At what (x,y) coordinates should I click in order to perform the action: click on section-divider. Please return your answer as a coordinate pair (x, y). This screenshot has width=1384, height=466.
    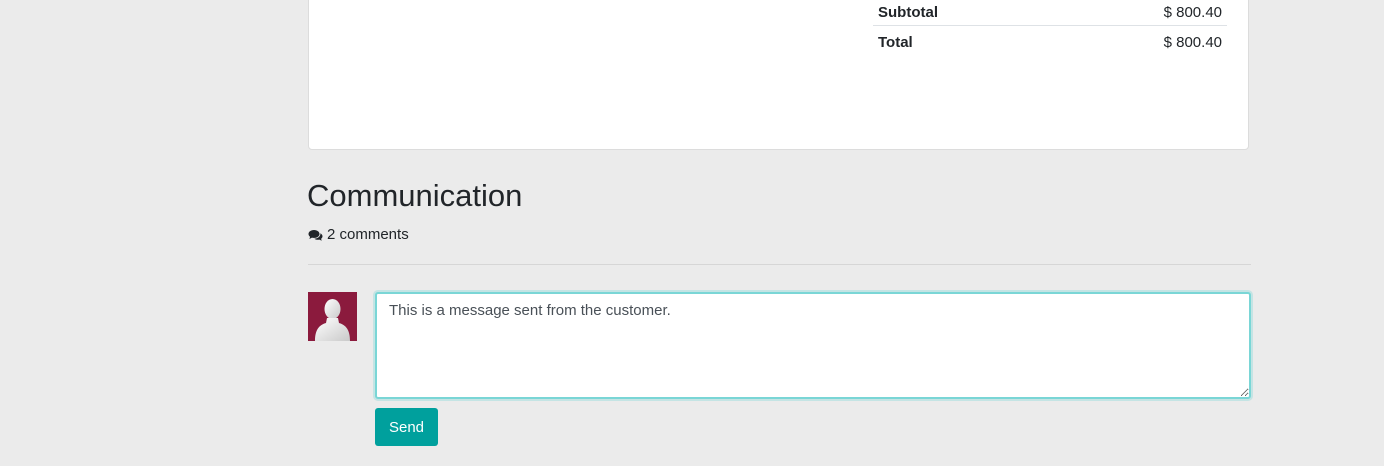
    Looking at the image, I should click on (779, 264).